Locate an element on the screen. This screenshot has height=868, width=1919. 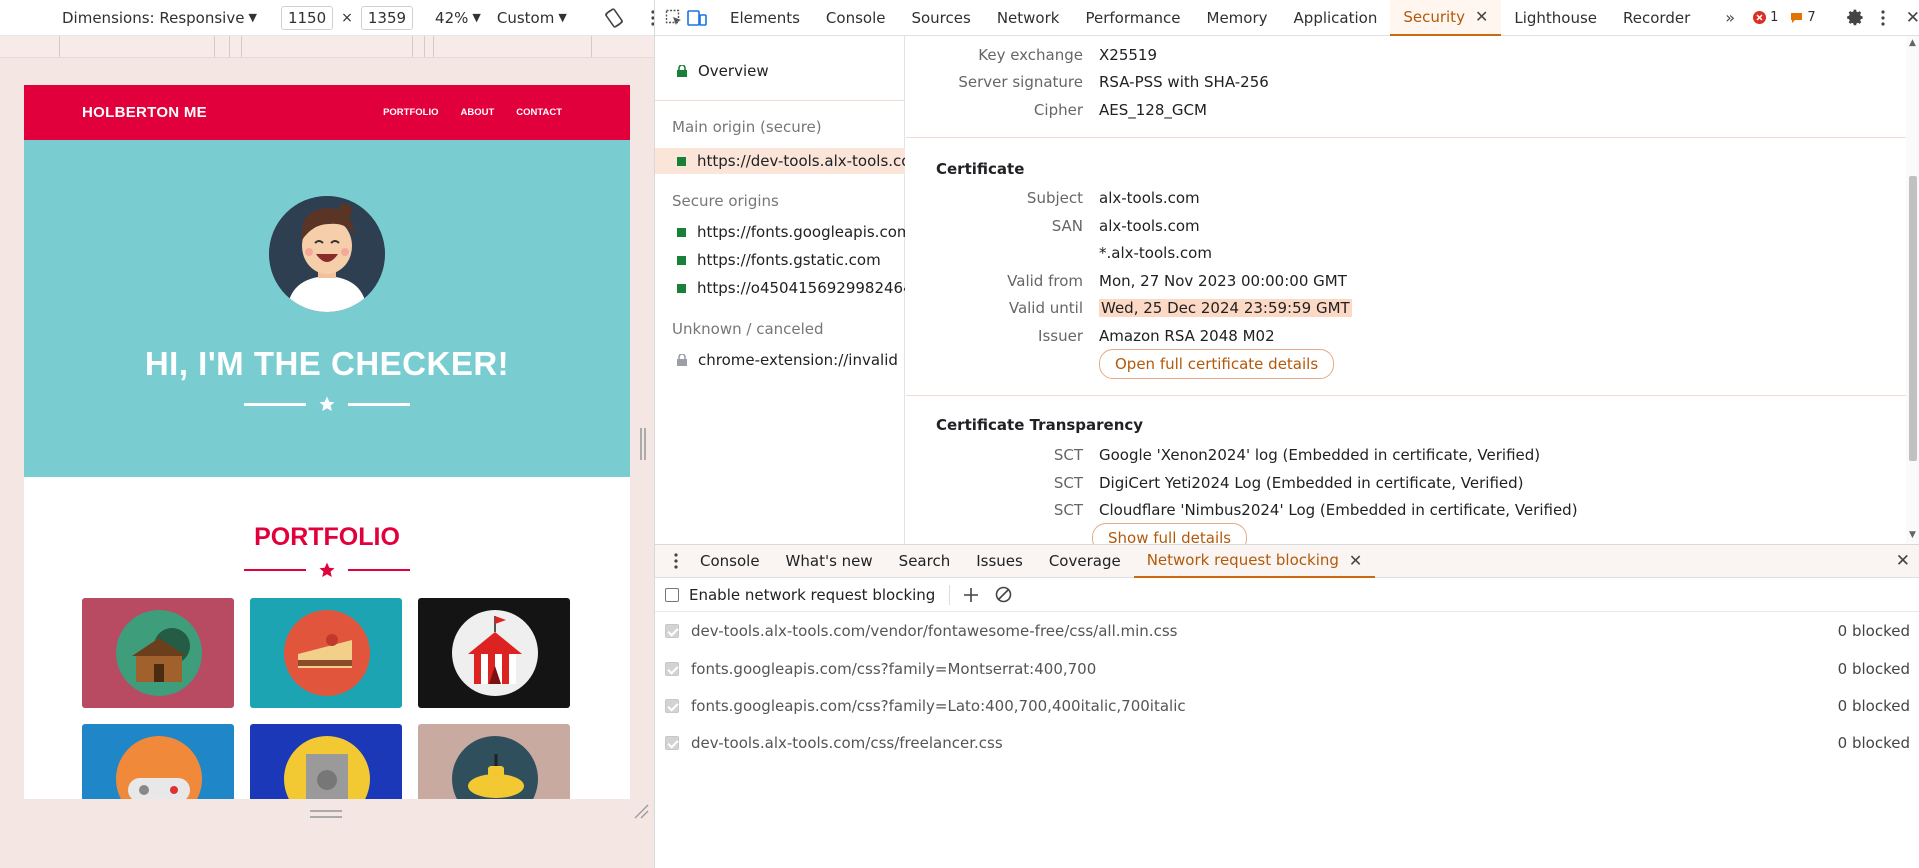
tab-sources: Sources is located at coordinates (940, 18).